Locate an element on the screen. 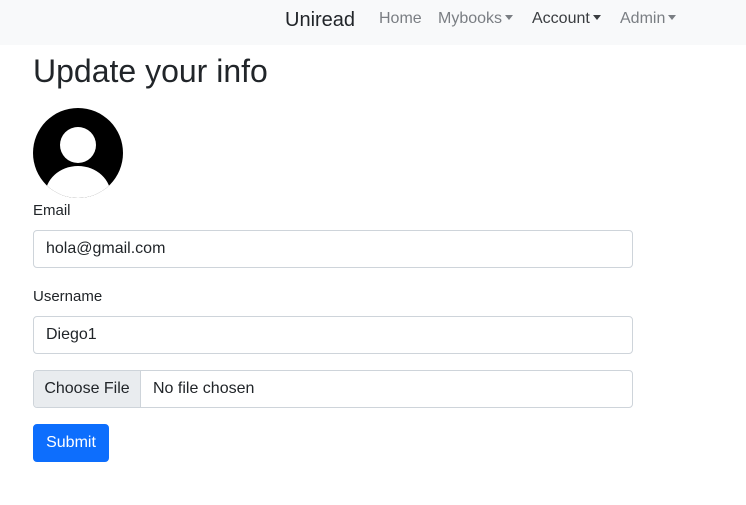 The width and height of the screenshot is (746, 505). nav-item-home: Home is located at coordinates (400, 19).